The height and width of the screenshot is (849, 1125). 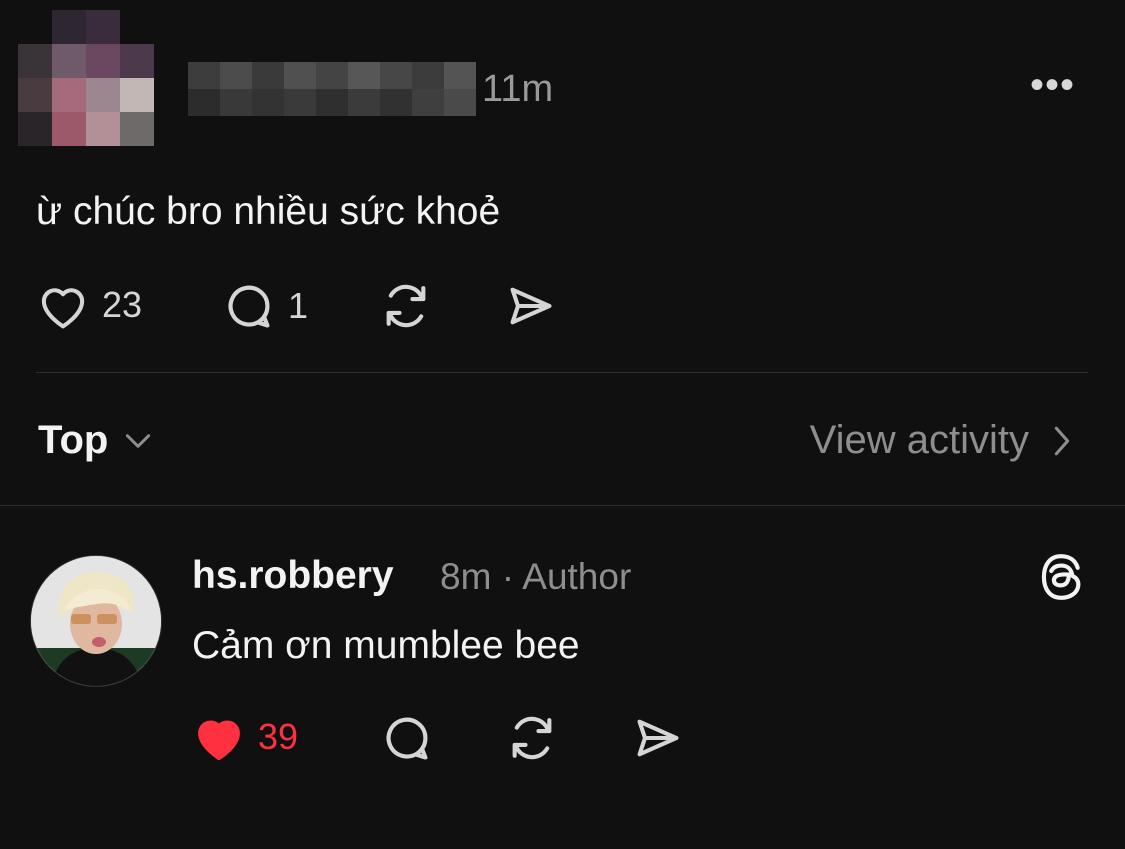 What do you see at coordinates (1062, 440) in the screenshot?
I see `chevron-right-icon` at bounding box center [1062, 440].